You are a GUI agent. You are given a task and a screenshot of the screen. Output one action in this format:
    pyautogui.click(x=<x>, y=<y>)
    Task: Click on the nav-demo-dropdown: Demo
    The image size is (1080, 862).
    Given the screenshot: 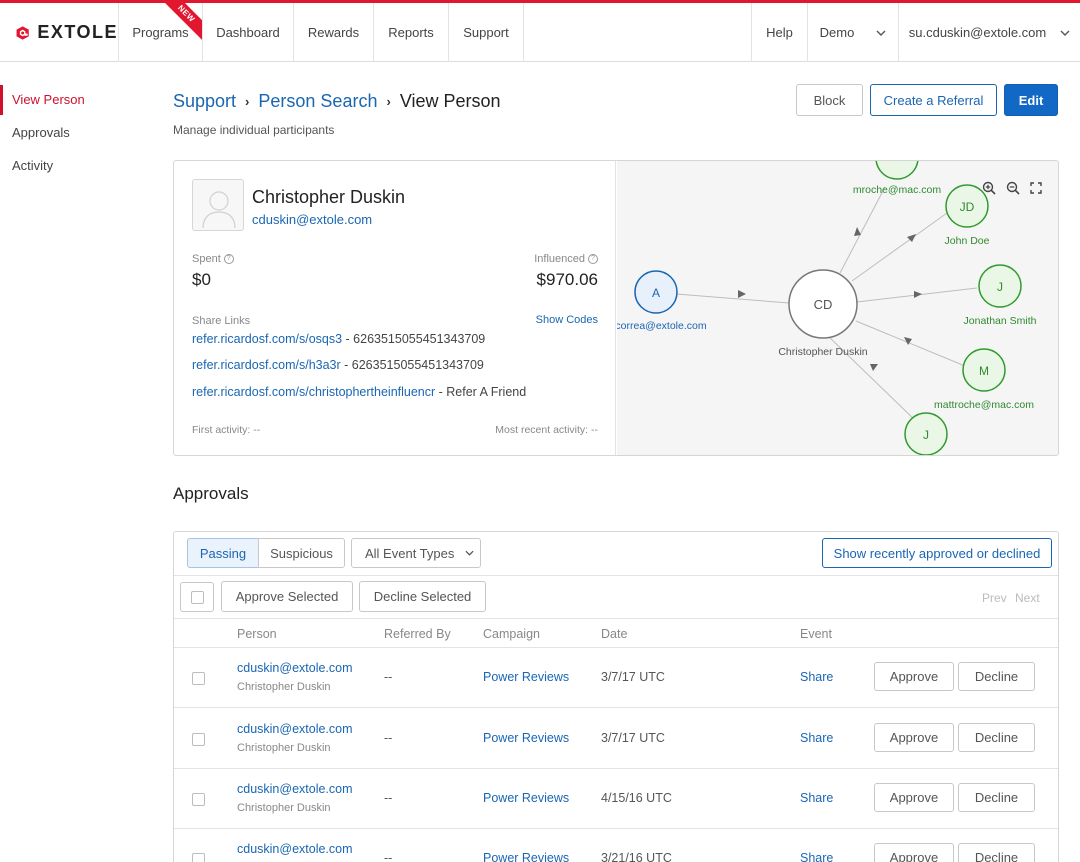 What is the action you would take?
    pyautogui.click(x=853, y=32)
    